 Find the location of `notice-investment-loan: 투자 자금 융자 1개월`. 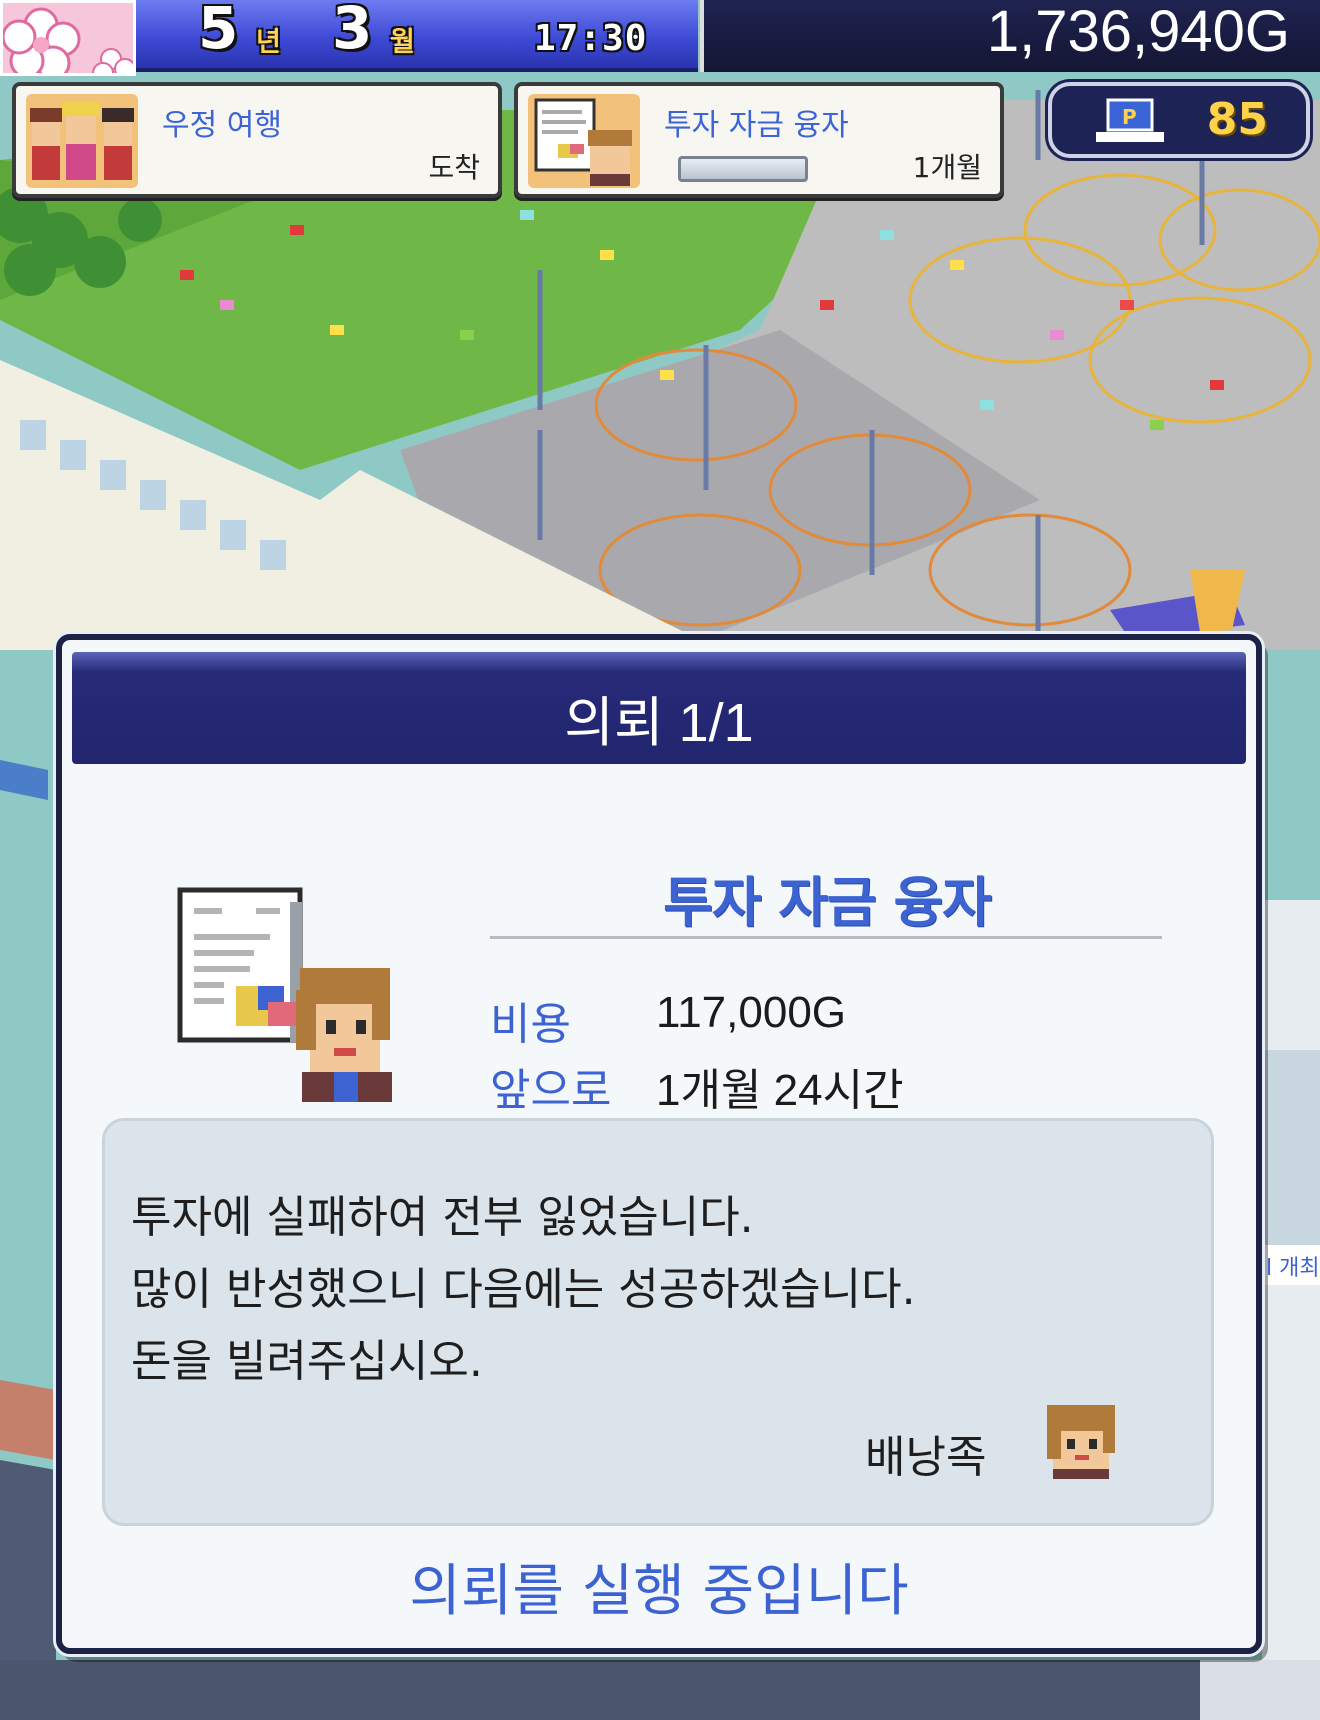

notice-investment-loan: 투자 자금 융자 1개월 is located at coordinates (759, 140).